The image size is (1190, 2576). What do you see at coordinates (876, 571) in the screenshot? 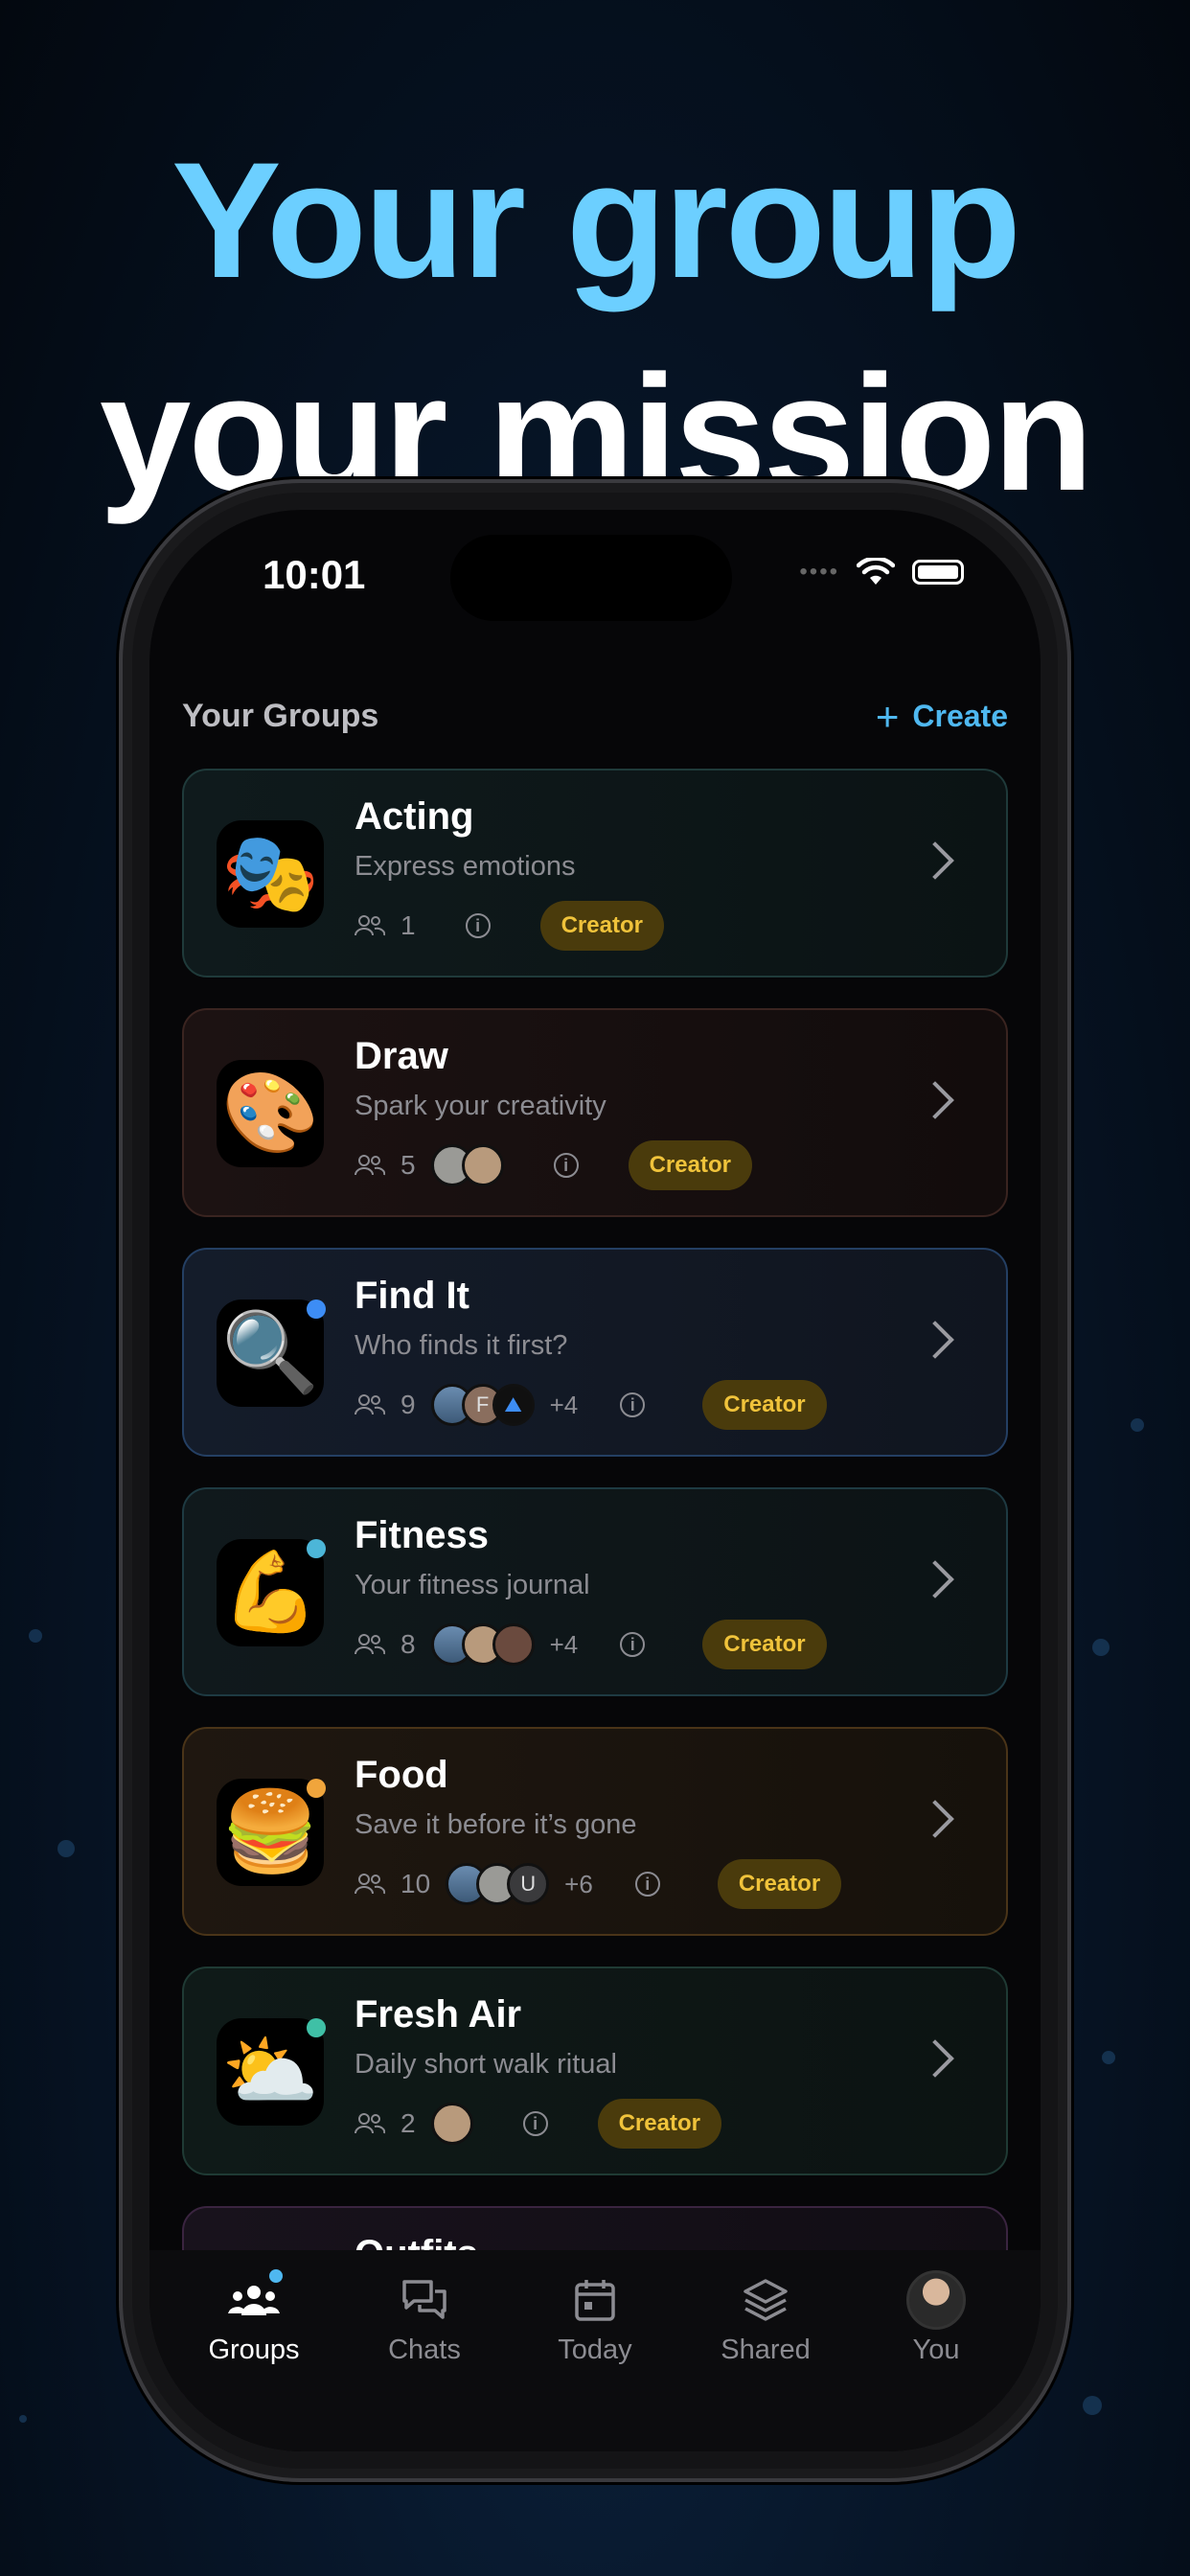
I see `wifi-icon` at bounding box center [876, 571].